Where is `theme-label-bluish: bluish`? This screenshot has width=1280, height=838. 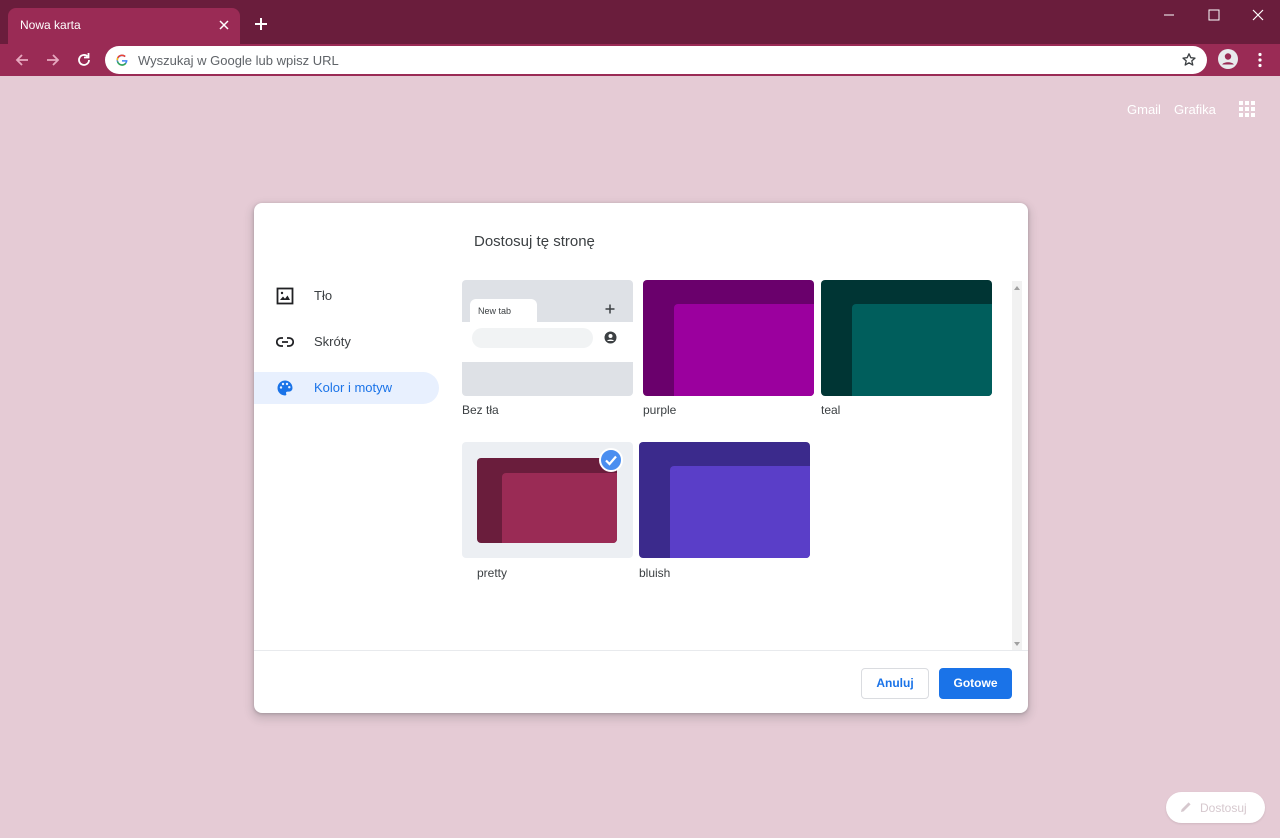 theme-label-bluish: bluish is located at coordinates (655, 573).